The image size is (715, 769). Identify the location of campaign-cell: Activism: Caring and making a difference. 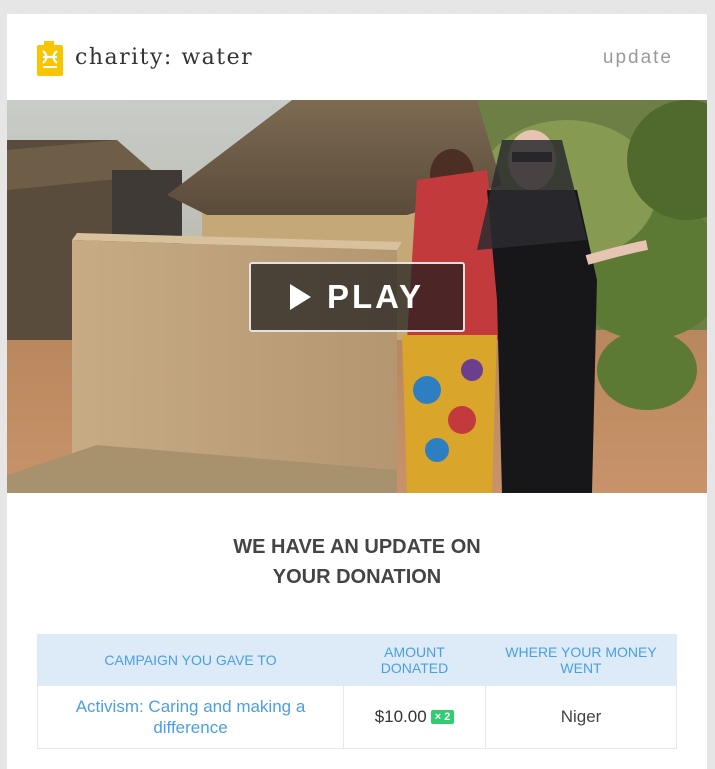
(190, 717).